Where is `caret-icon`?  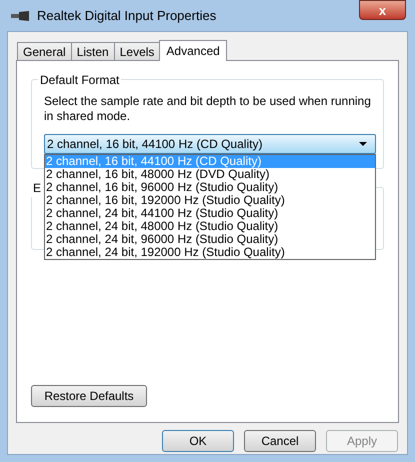 caret-icon is located at coordinates (363, 144).